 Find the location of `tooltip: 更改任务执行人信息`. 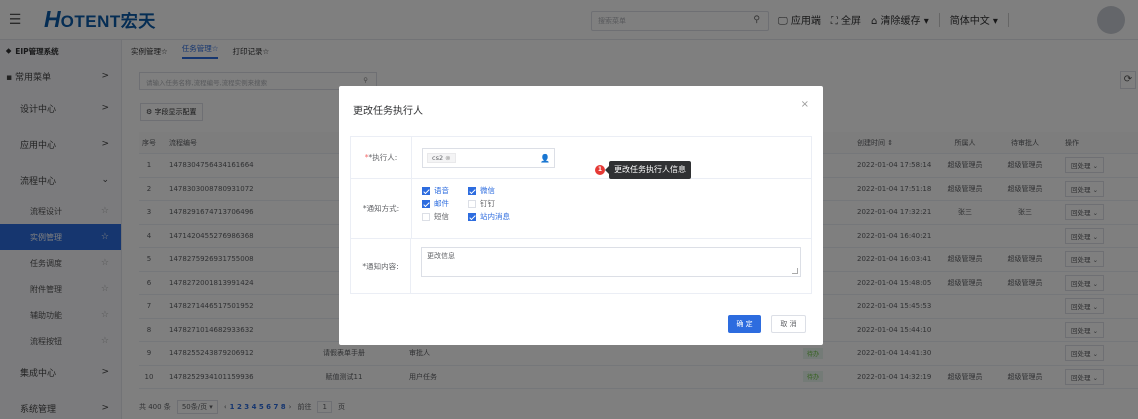

tooltip: 更改任务执行人信息 is located at coordinates (648, 170).